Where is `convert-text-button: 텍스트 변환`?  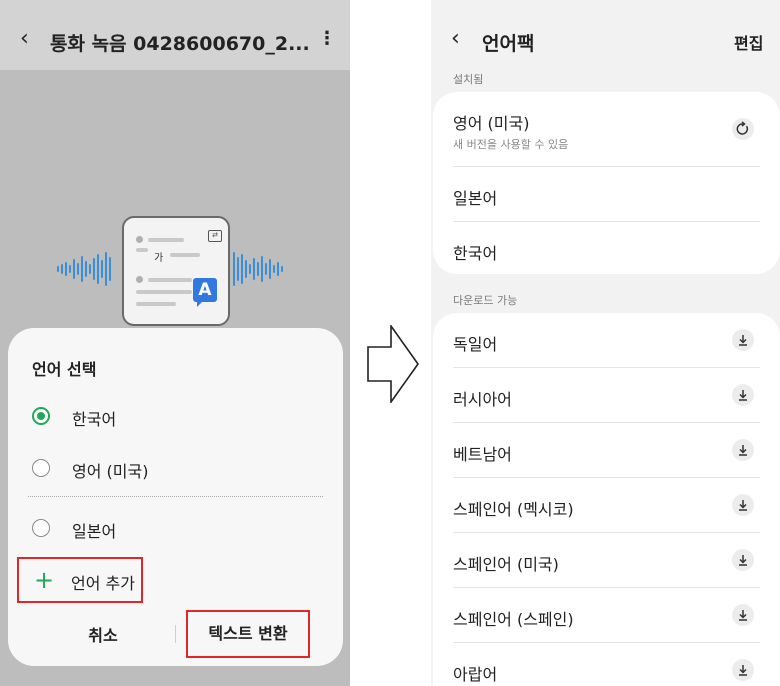
convert-text-button: 텍스트 변환 is located at coordinates (248, 634).